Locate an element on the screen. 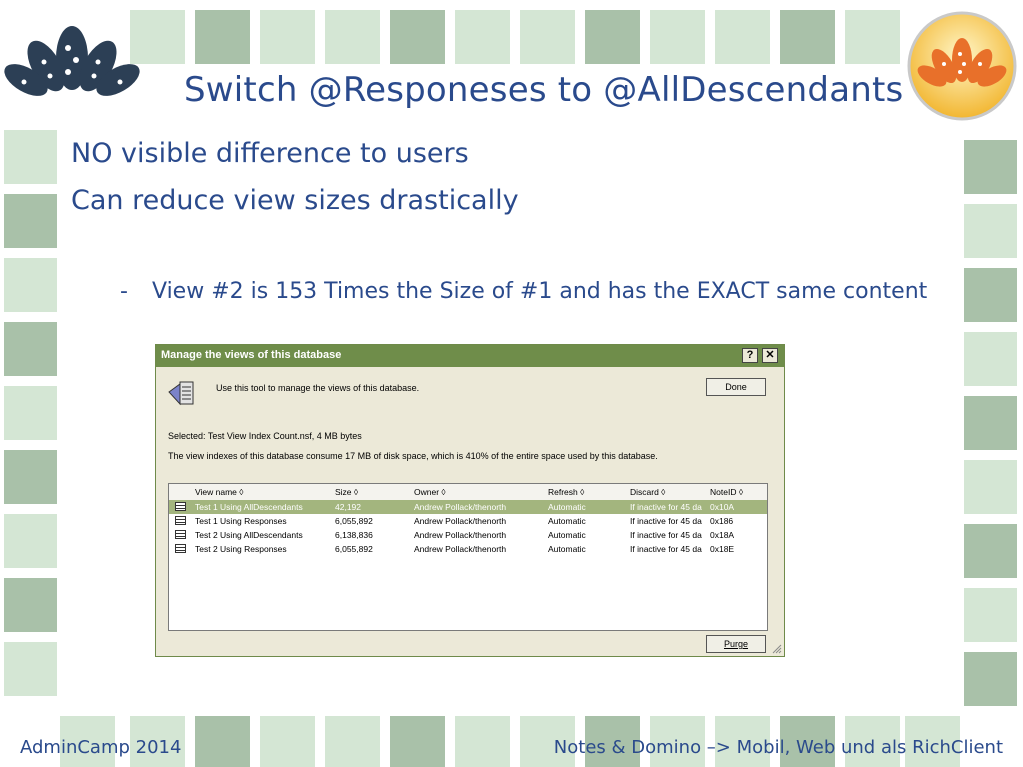 The image size is (1023, 767). column-noteid: NoteID ◊ is located at coordinates (726, 492).